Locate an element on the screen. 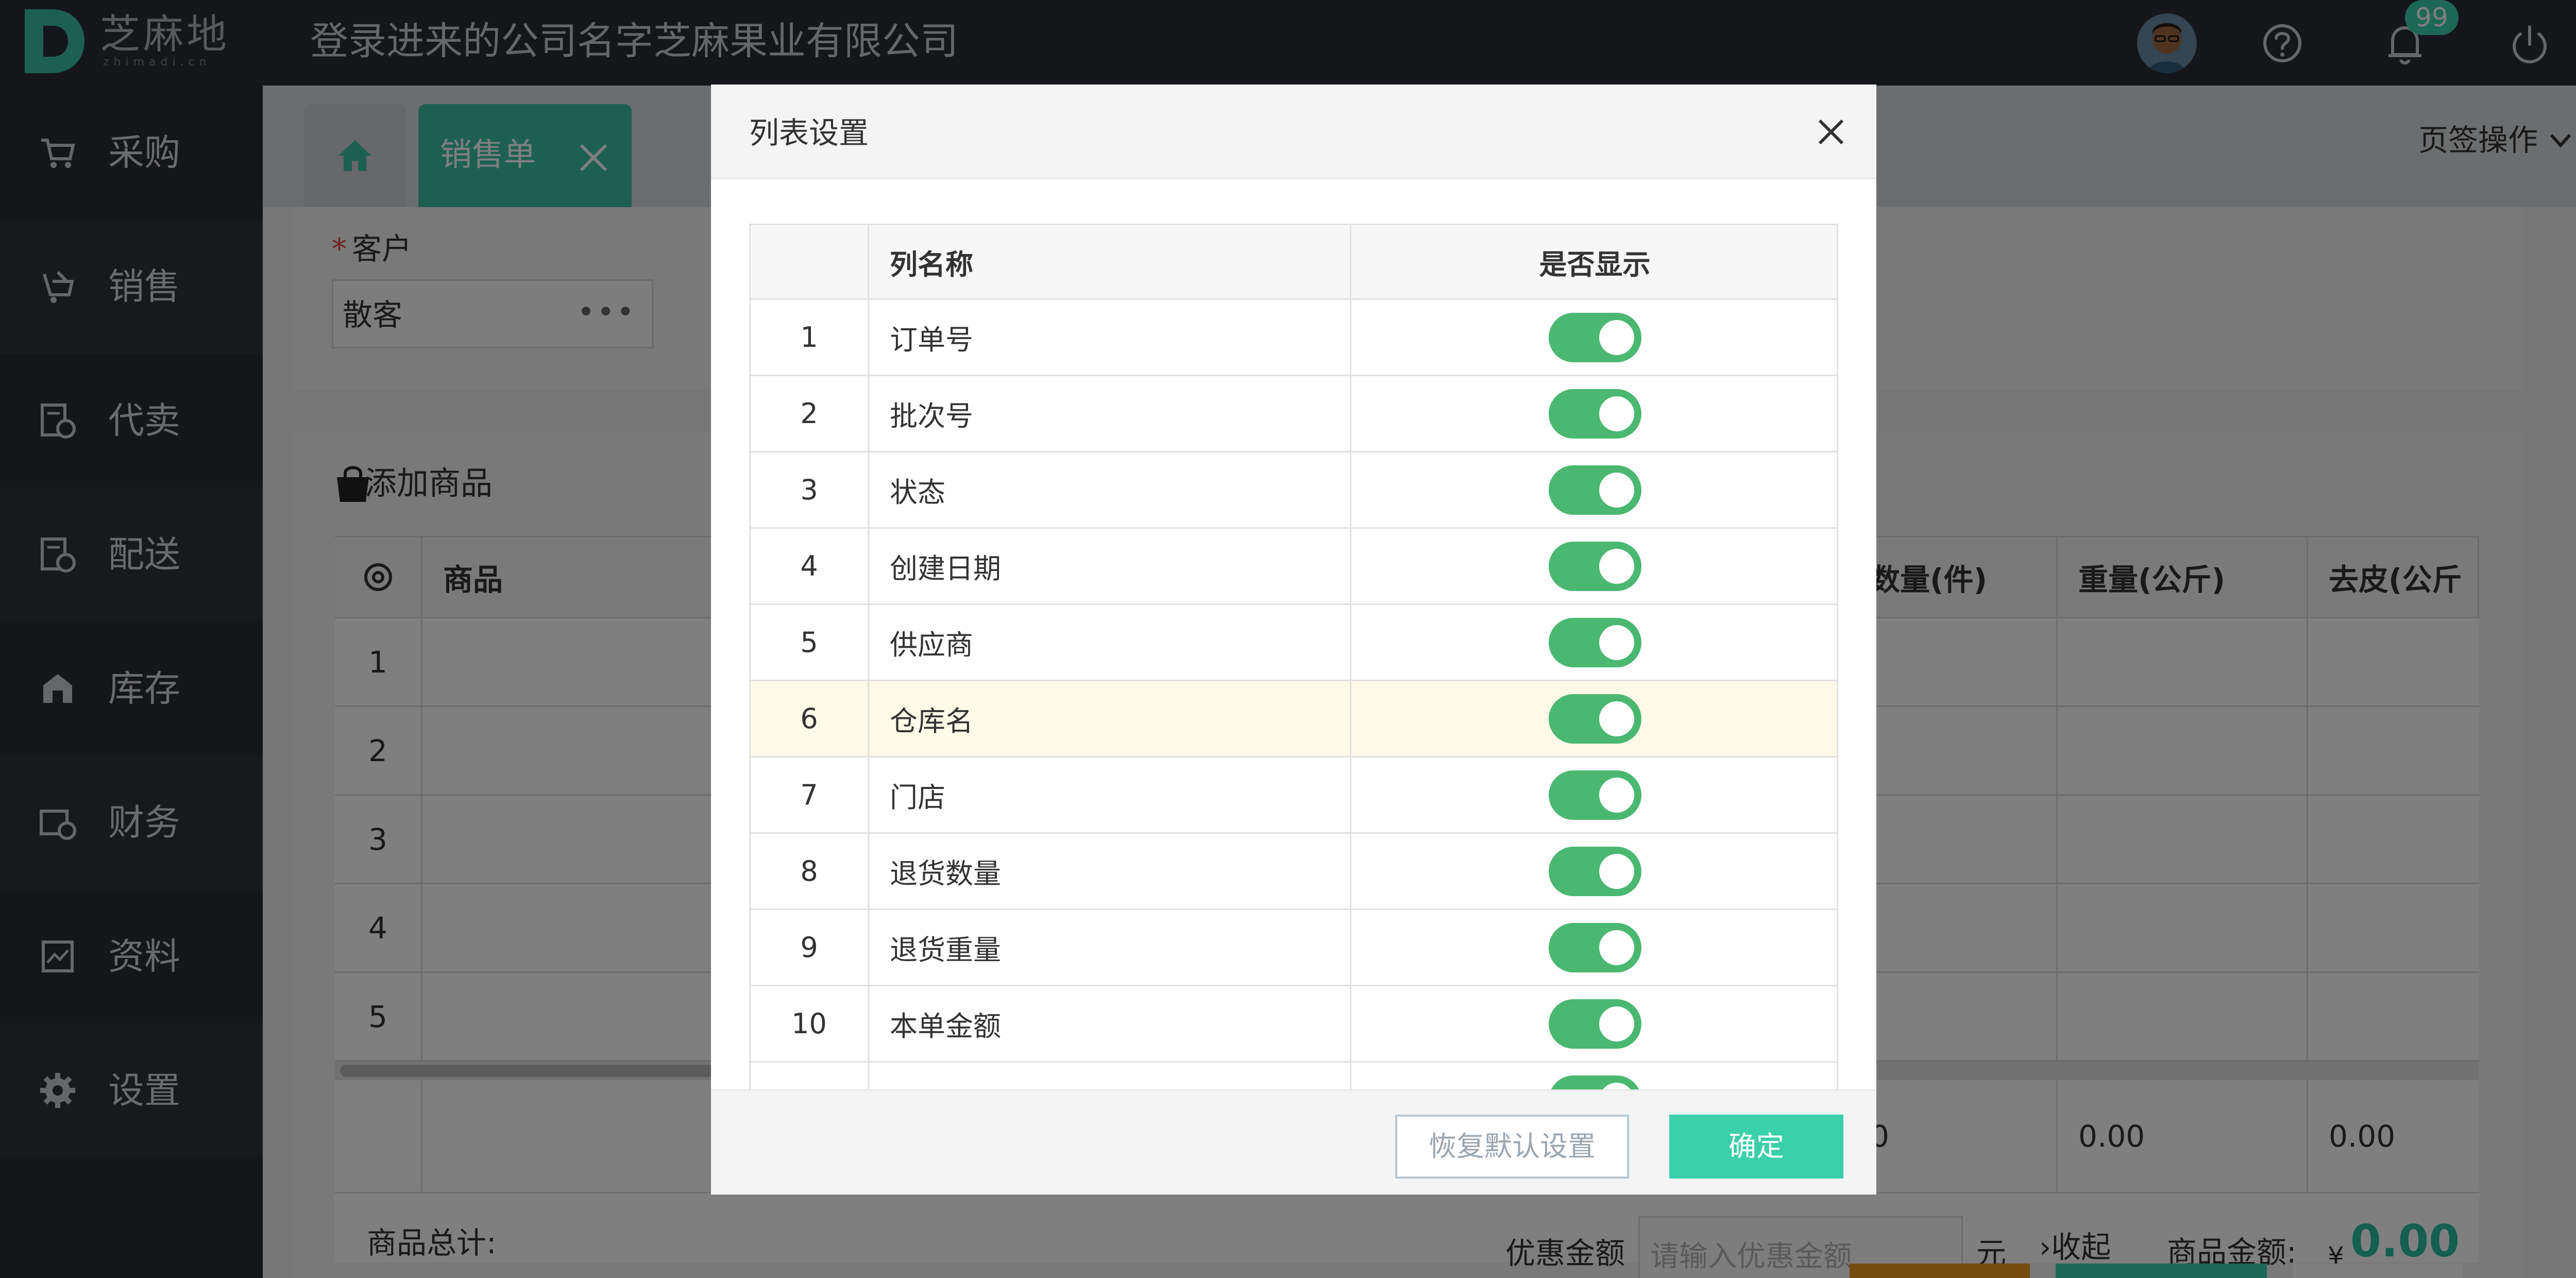 Image resolution: width=2576 pixels, height=1278 pixels. row-column-name: 订单号 is located at coordinates (1110, 338).